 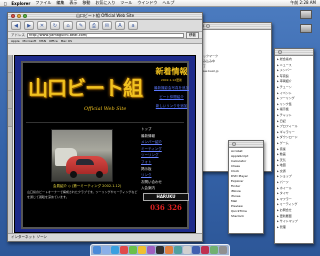 I want to click on home-icon: ⌂, so click(x=68, y=25).